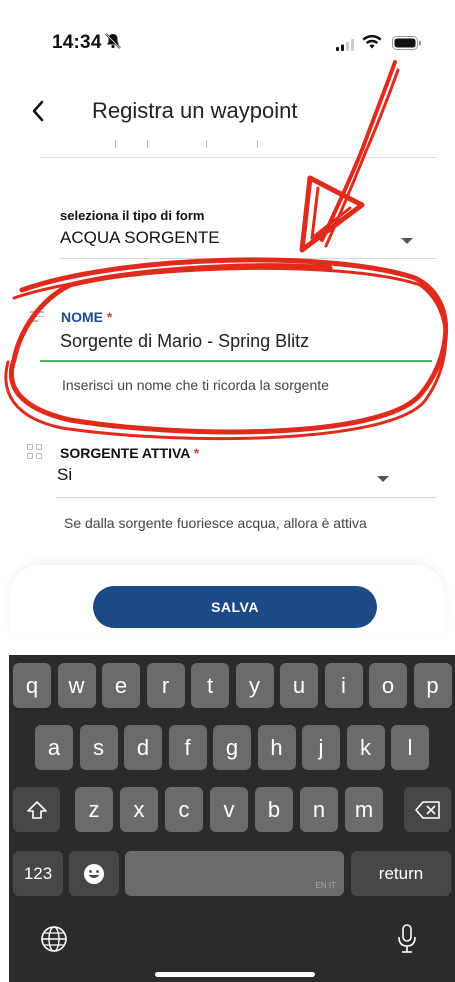 The image size is (455, 982). I want to click on key-d: d, so click(143, 747).